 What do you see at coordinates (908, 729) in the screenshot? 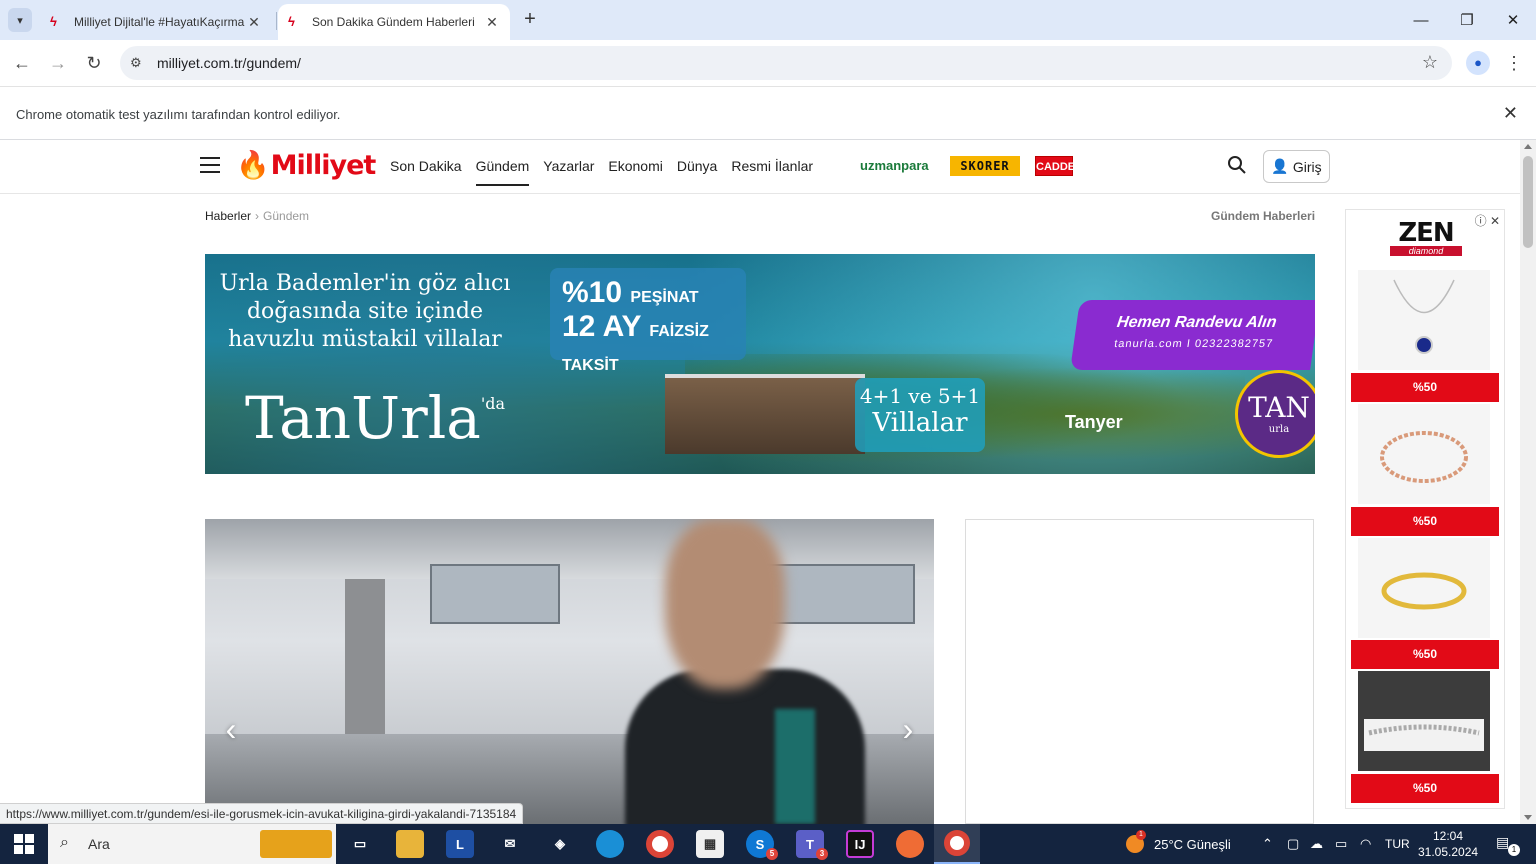
I see `slider-next-icon: ›` at bounding box center [908, 729].